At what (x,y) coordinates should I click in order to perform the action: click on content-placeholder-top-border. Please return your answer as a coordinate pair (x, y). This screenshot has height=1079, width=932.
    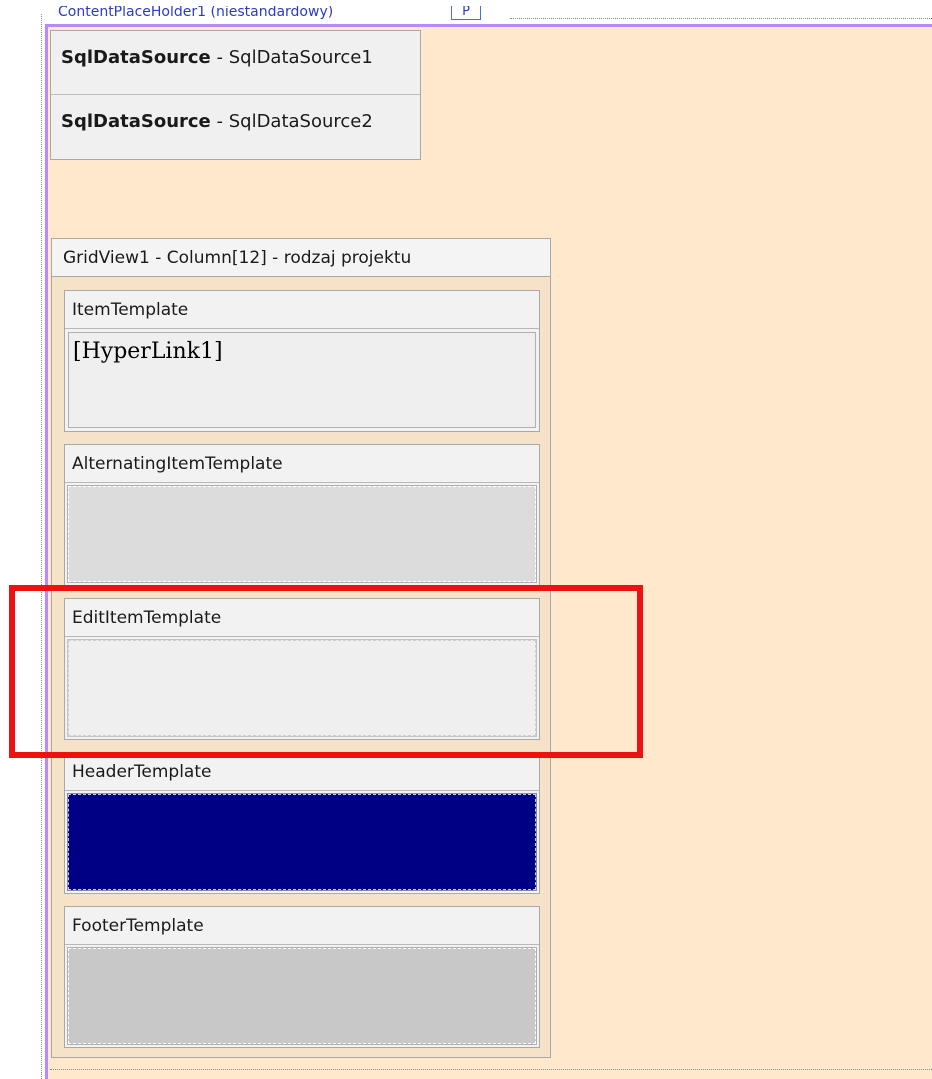
    Looking at the image, I should click on (488, 25).